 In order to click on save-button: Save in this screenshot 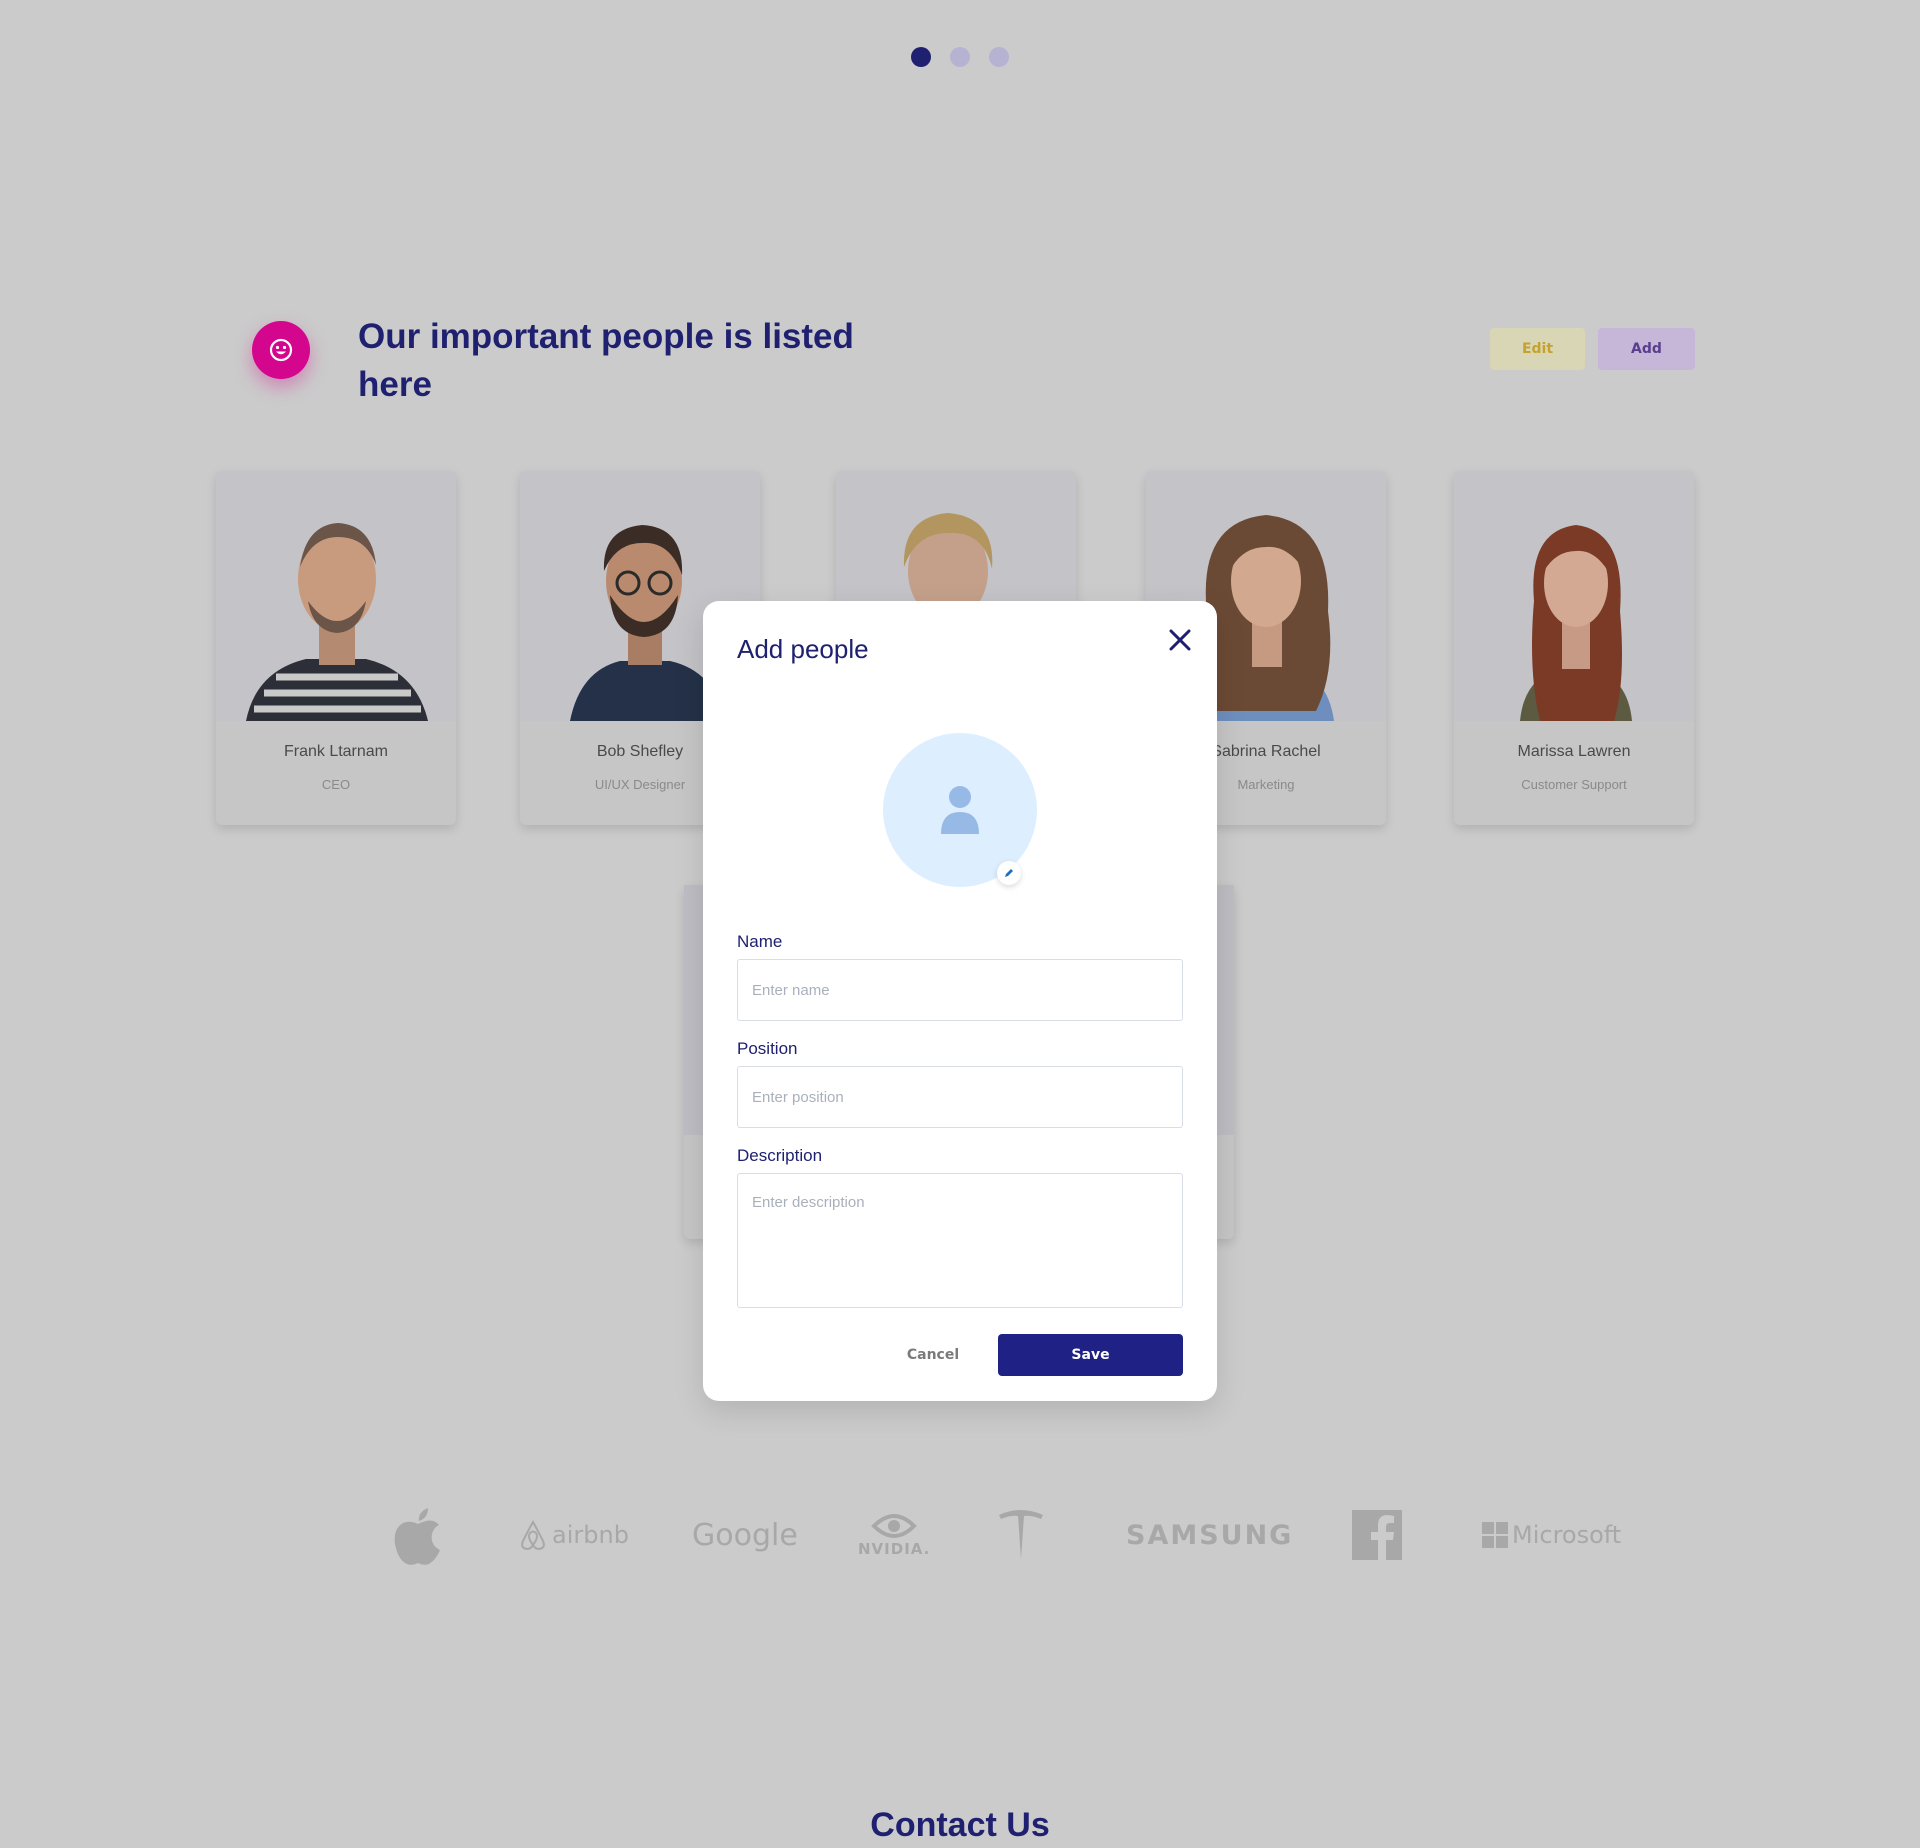, I will do `click(1090, 1355)`.